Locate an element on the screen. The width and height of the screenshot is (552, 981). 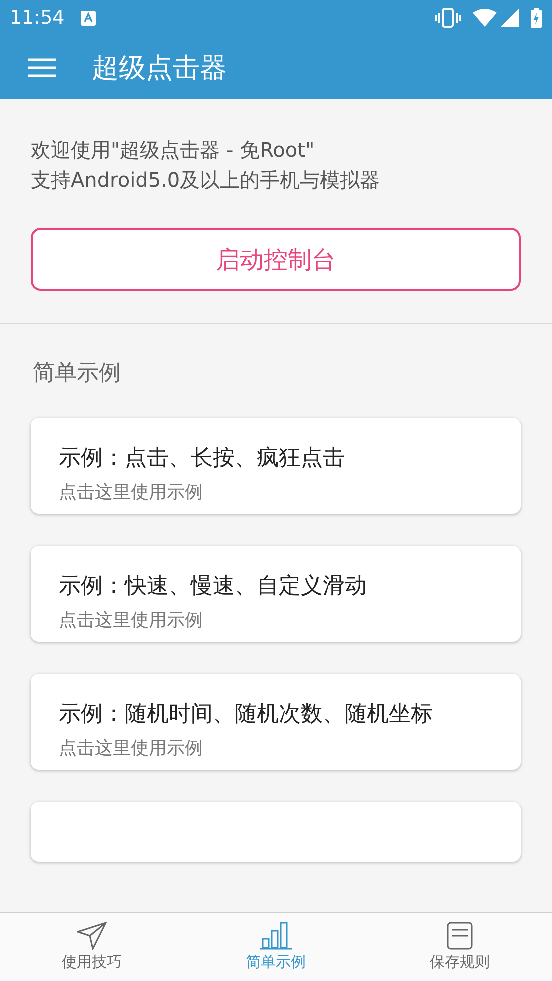
example-card: 示例：随机时间、随机次数、随机坐标 点击这里使用示例 is located at coordinates (276, 722).